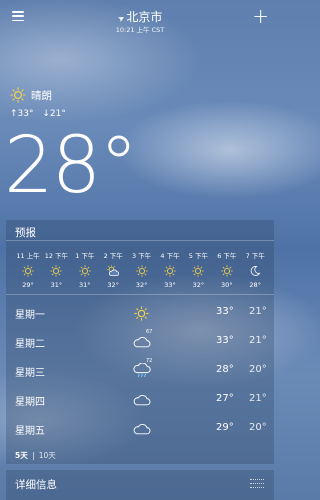 The height and width of the screenshot is (500, 320). Describe the element at coordinates (71, 166) in the screenshot. I see `current-temperature: 28°` at that location.